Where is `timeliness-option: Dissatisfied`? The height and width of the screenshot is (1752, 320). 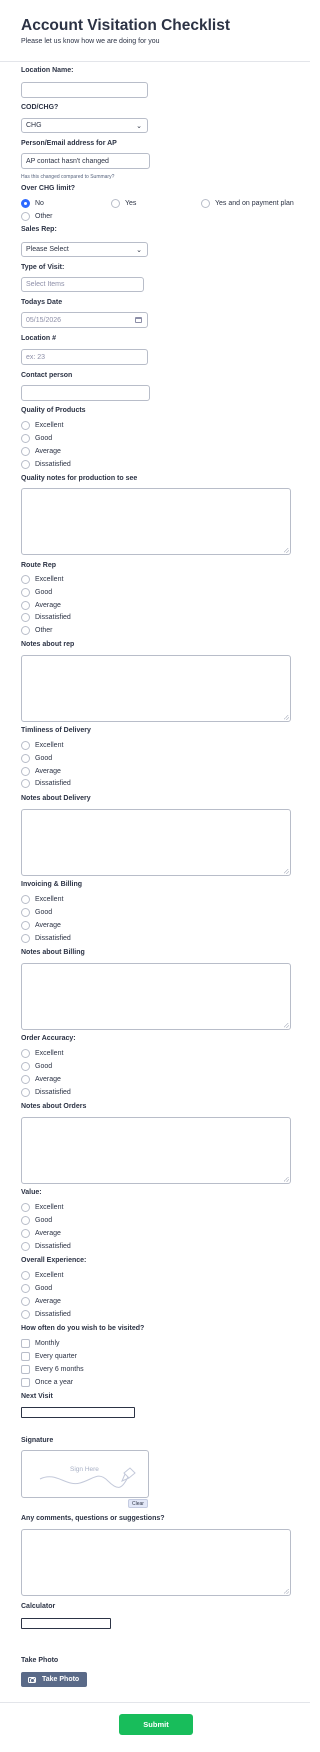 timeliness-option: Dissatisfied is located at coordinates (46, 783).